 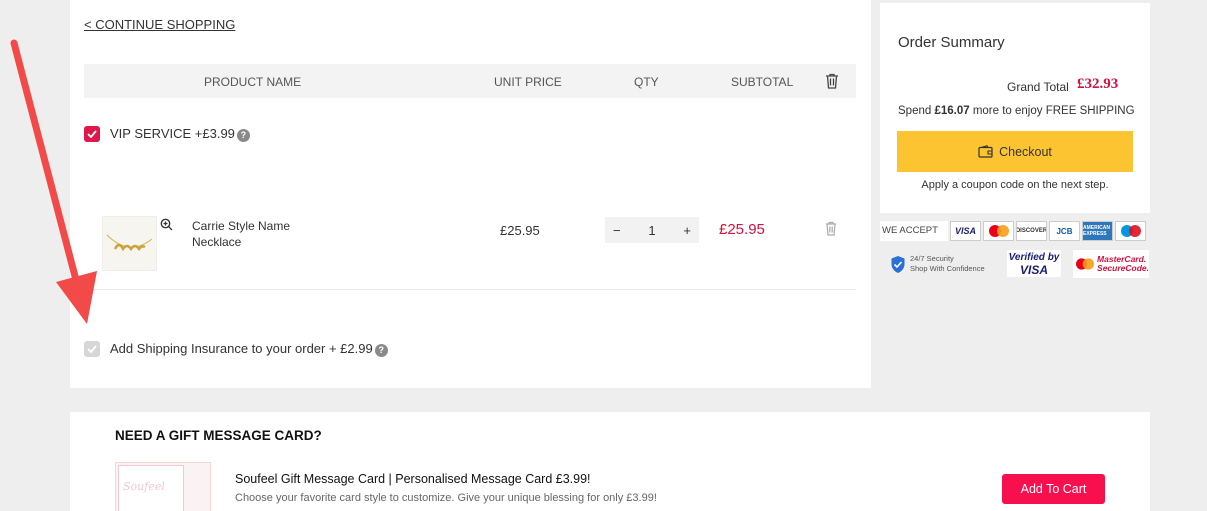 What do you see at coordinates (998, 231) in the screenshot?
I see `mastercard-icon` at bounding box center [998, 231].